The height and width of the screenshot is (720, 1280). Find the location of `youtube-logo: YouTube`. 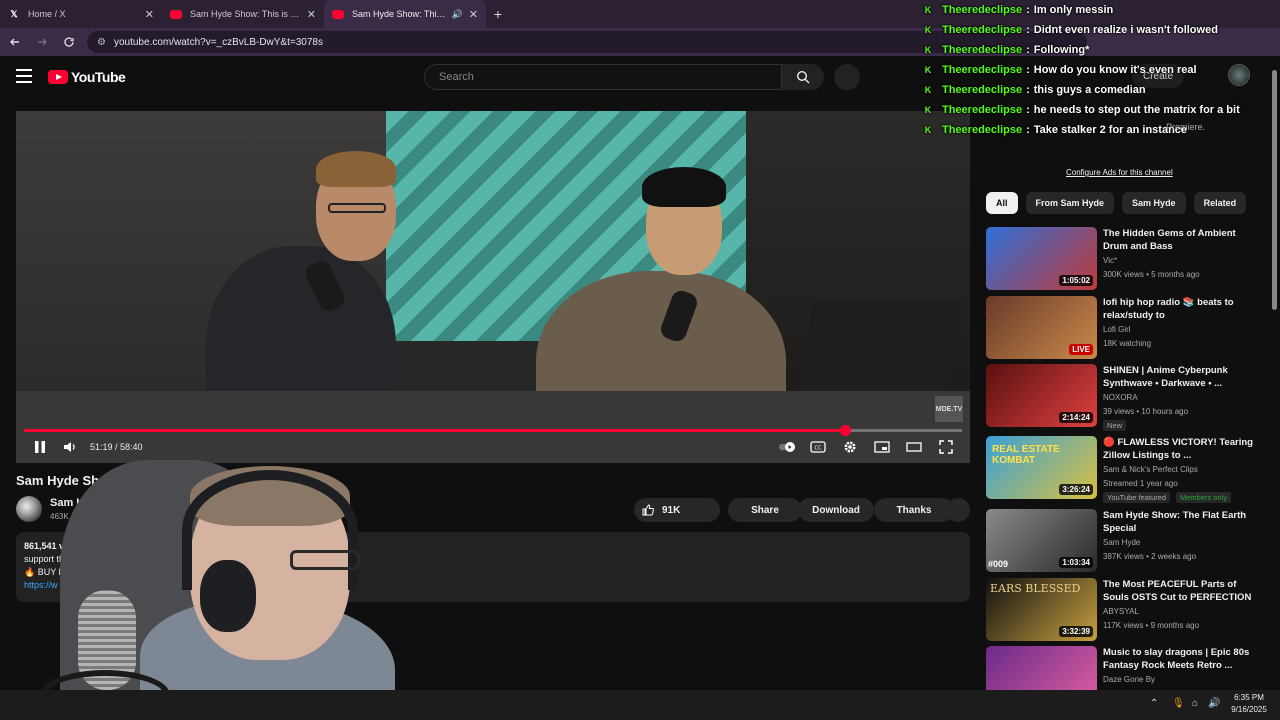

youtube-logo: YouTube is located at coordinates (87, 77).